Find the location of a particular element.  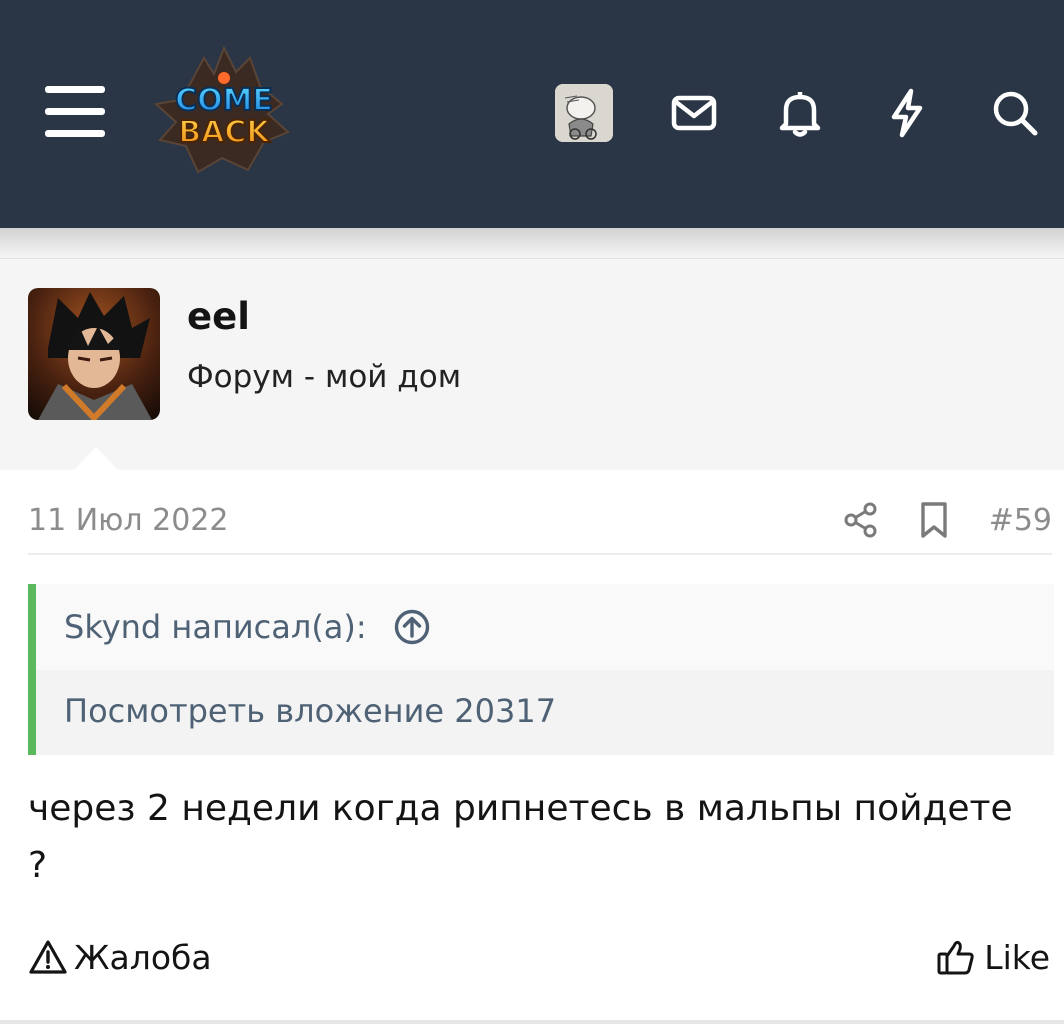

bell-icon is located at coordinates (800, 113).